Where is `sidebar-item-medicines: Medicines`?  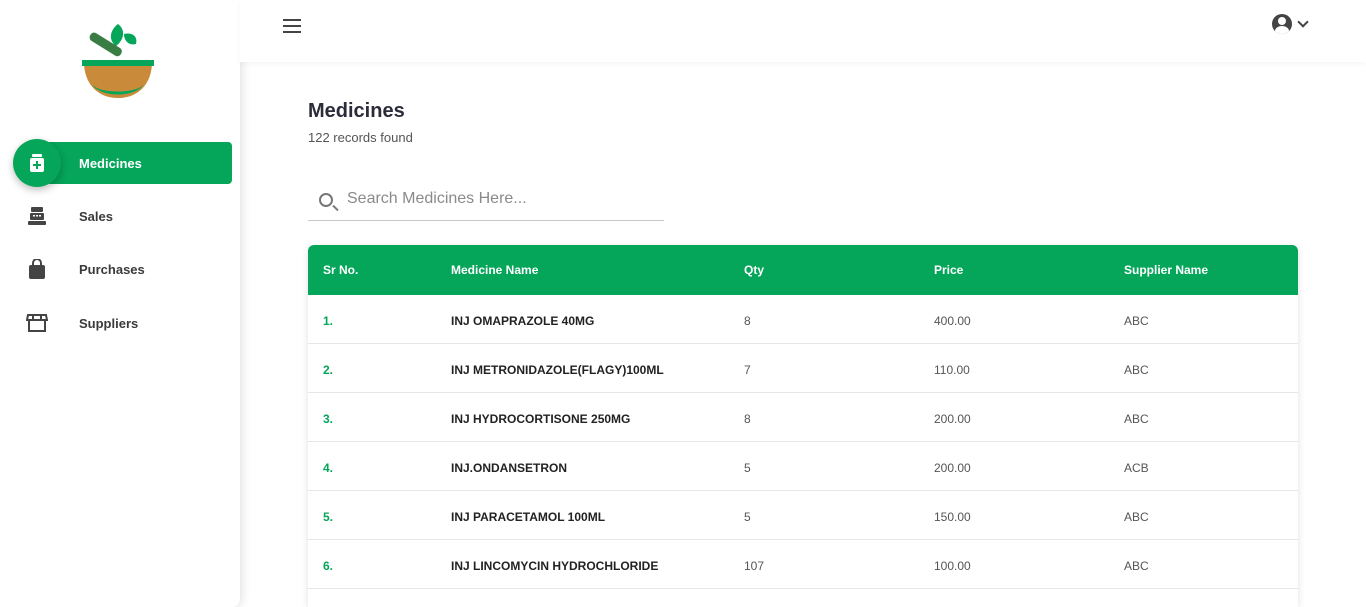 sidebar-item-medicines: Medicines is located at coordinates (120, 163).